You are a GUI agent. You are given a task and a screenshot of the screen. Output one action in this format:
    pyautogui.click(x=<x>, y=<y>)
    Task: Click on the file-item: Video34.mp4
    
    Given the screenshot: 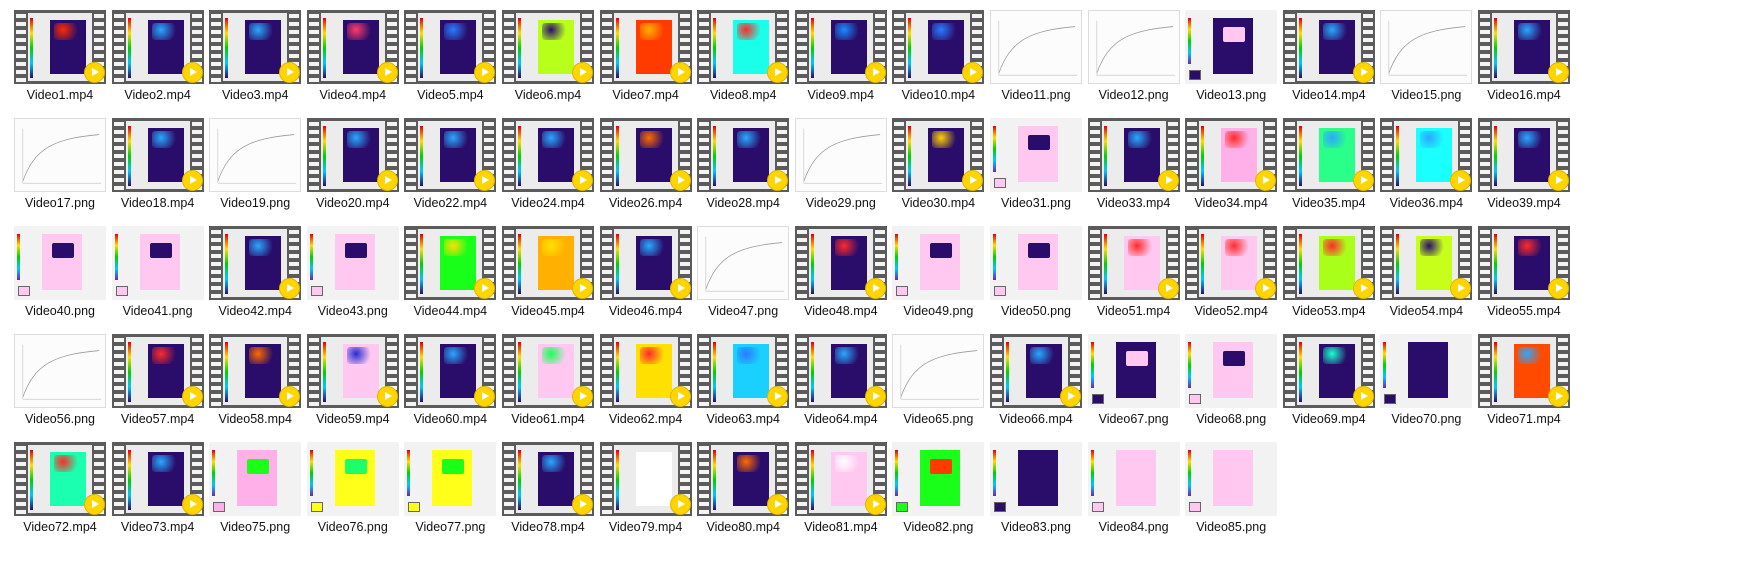 What is the action you would take?
    pyautogui.click(x=1231, y=168)
    